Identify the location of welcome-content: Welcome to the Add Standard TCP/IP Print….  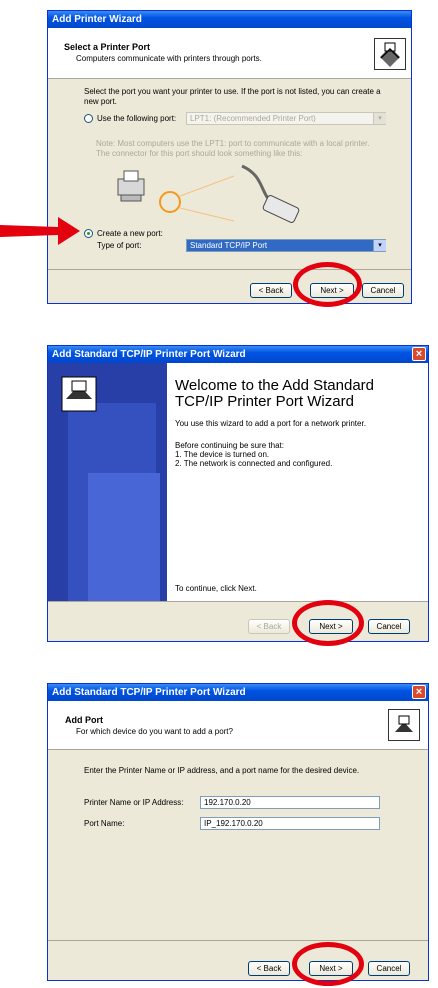
(297, 482).